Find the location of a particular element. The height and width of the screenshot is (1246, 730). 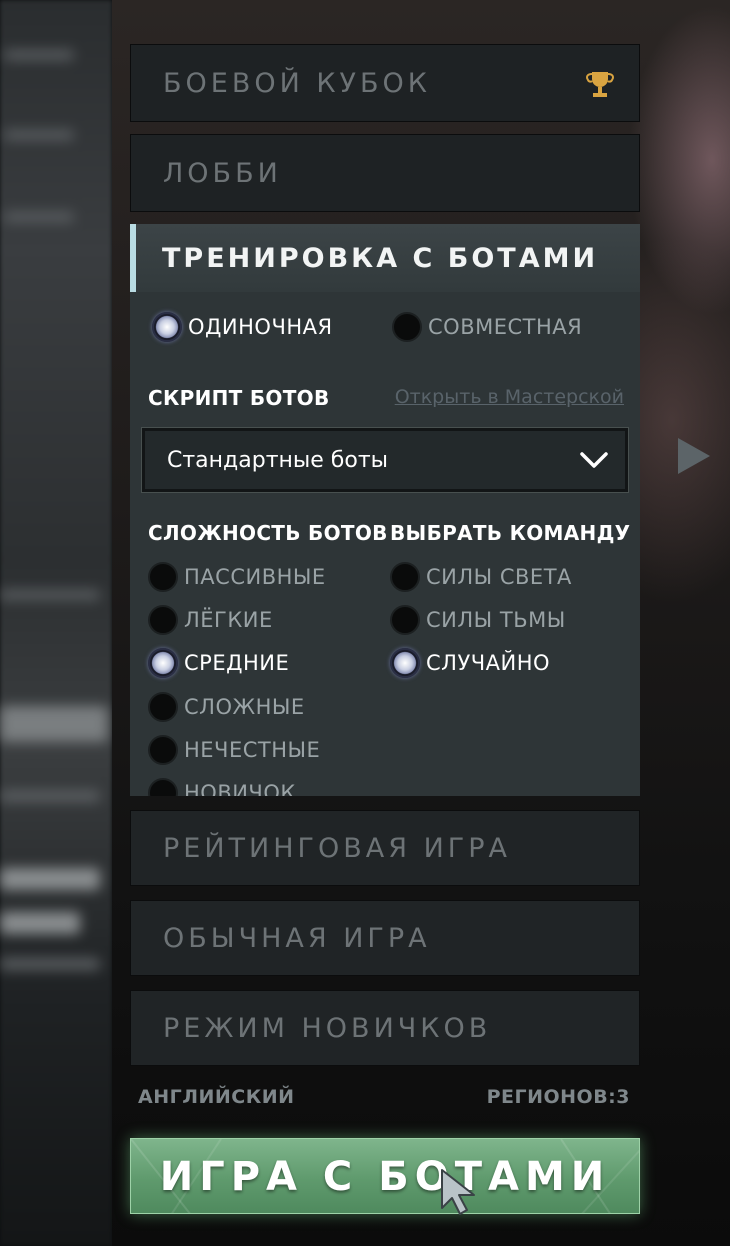

mode-lobby-label: ЛОББИ is located at coordinates (222, 173).